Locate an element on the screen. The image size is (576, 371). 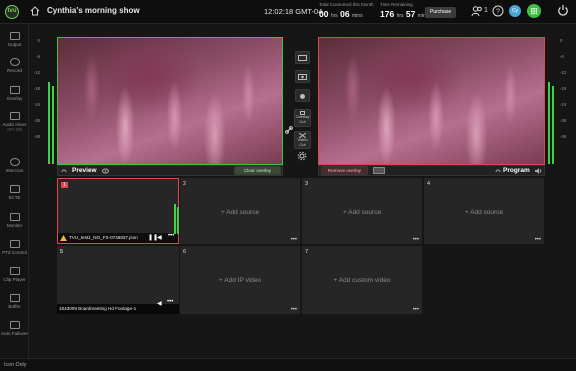
sidebar-item-buffer: Buffer is located at coordinates (14, 301).